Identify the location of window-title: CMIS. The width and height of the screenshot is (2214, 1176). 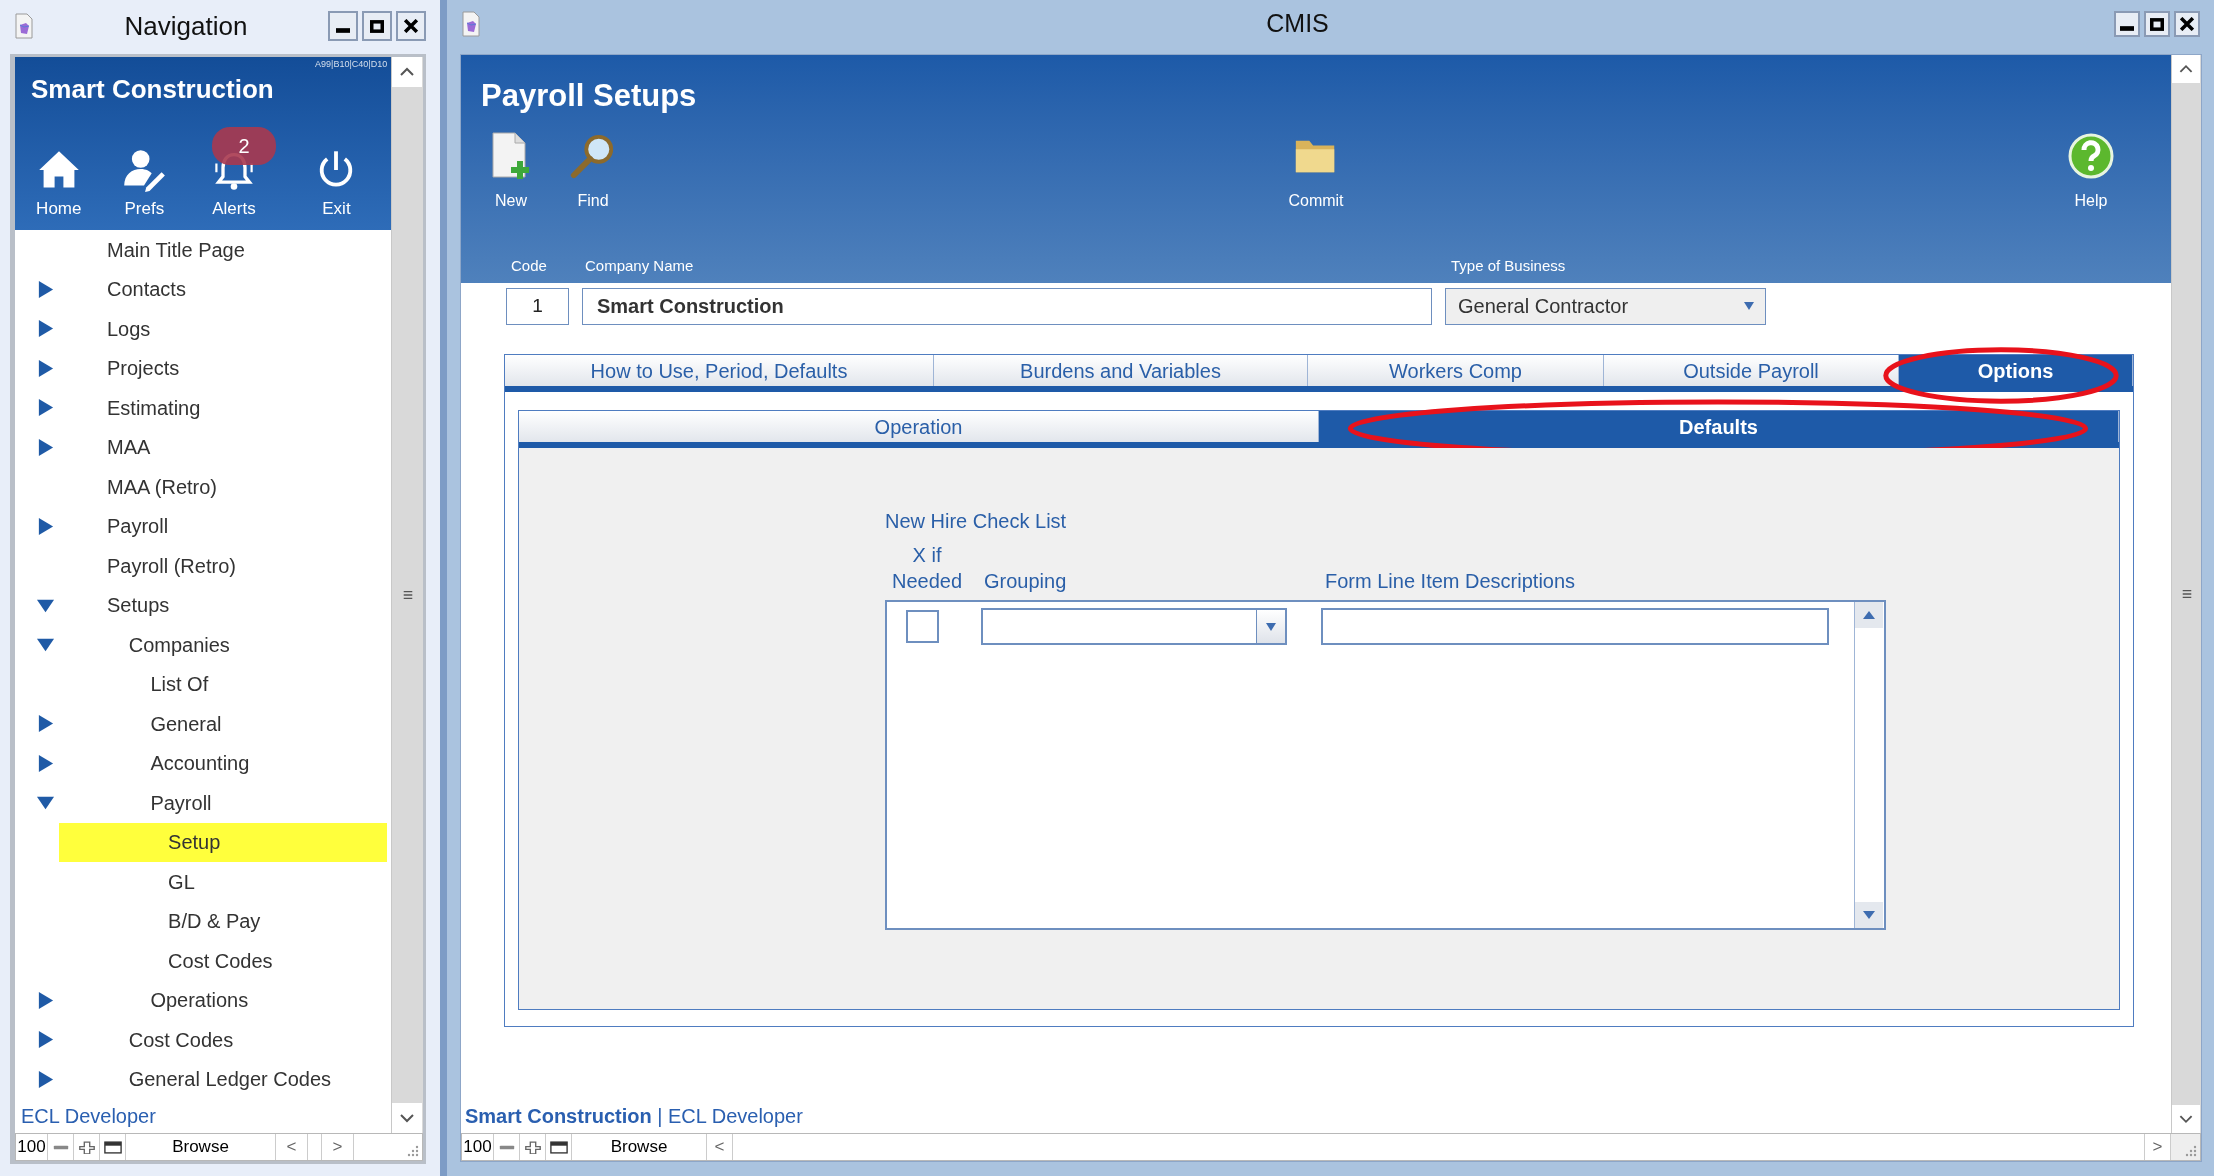
(1297, 24).